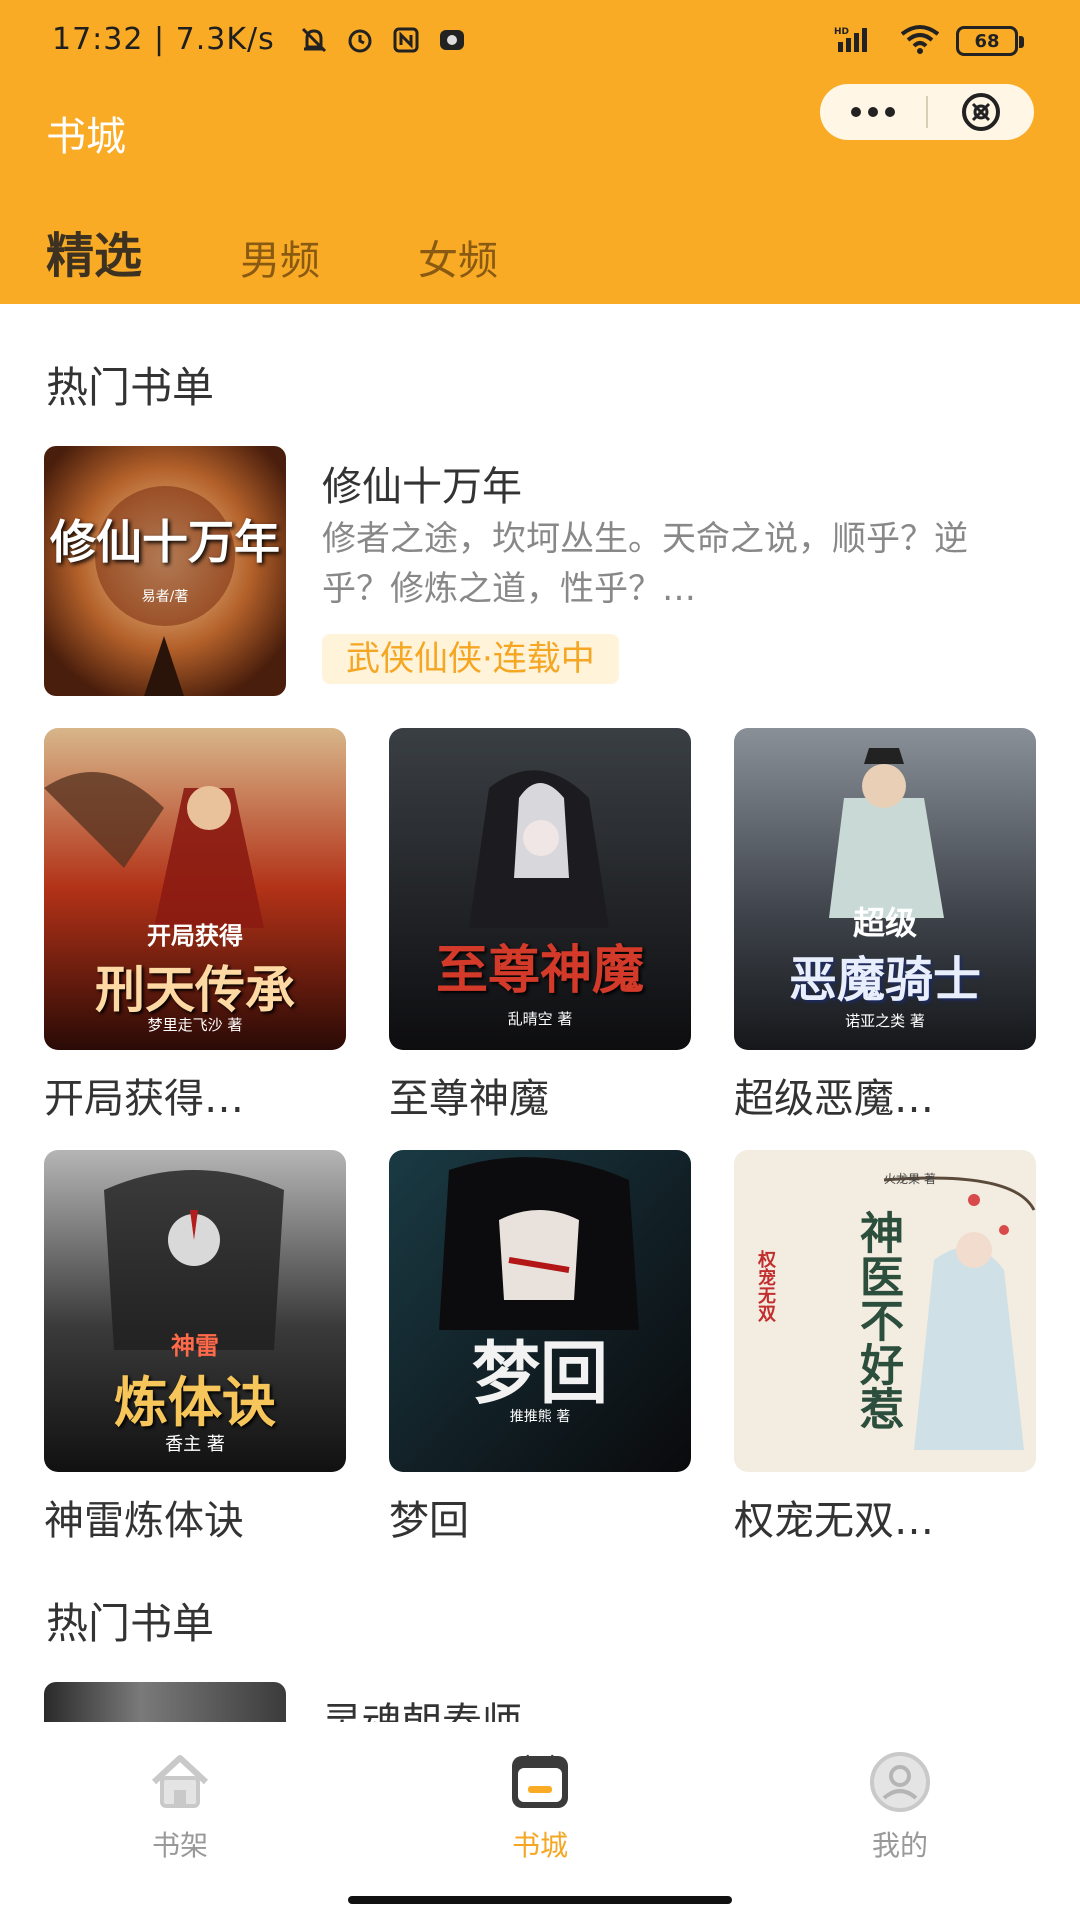 Image resolution: width=1080 pixels, height=1920 pixels. Describe the element at coordinates (180, 1781) in the screenshot. I see `home-icon` at that location.